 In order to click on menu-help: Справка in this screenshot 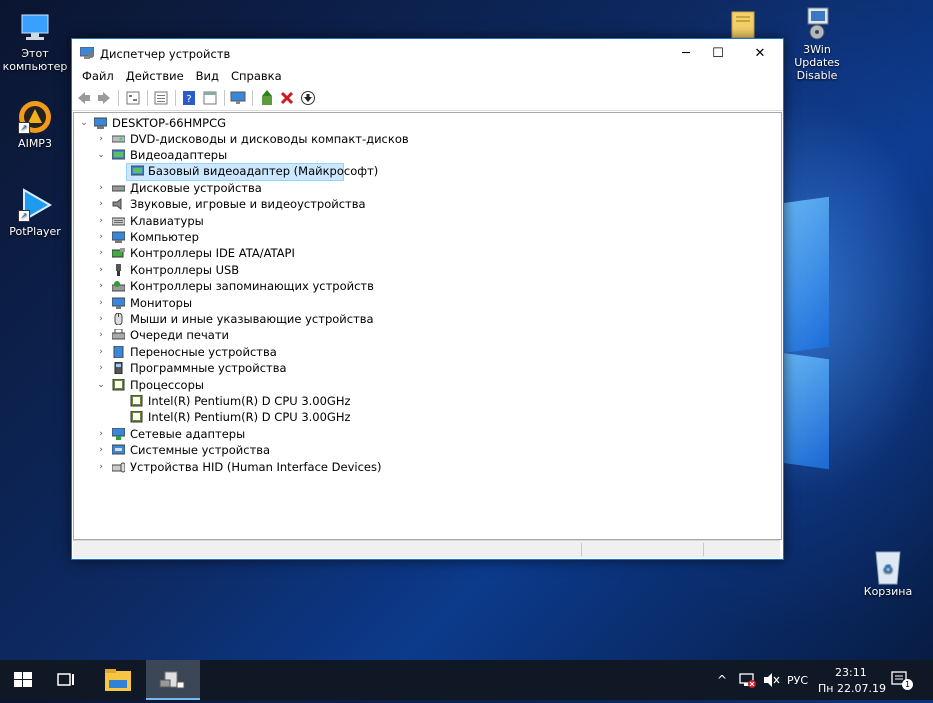, I will do `click(256, 75)`.